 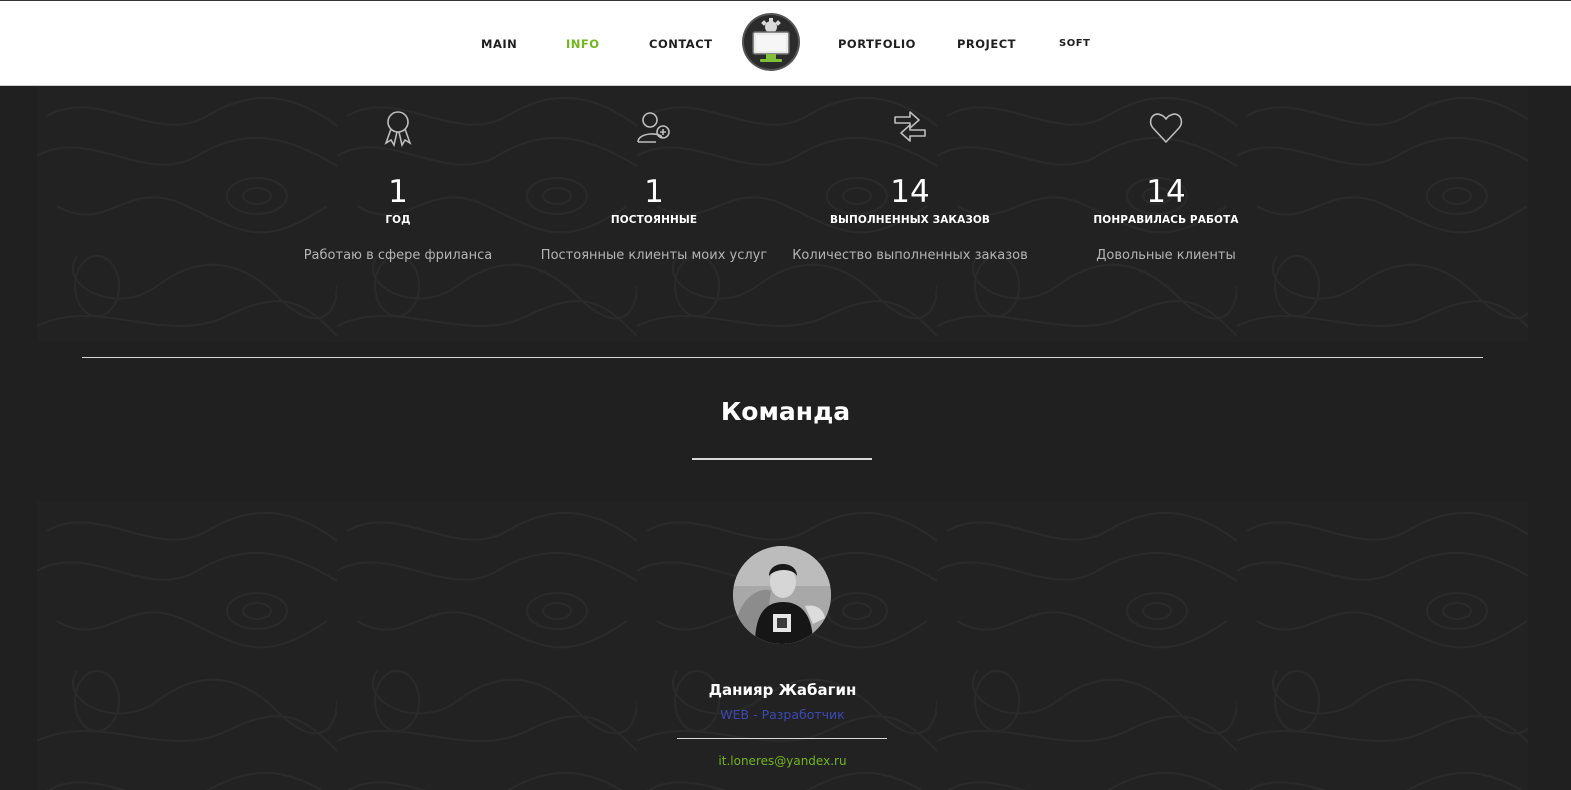 I want to click on team-section-title: Команда, so click(x=785, y=411).